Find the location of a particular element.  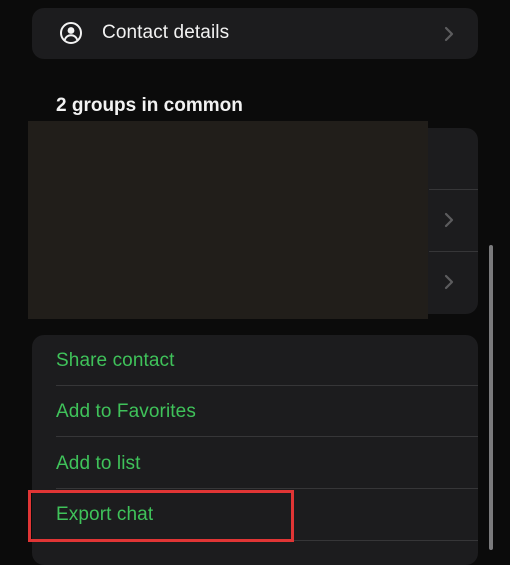

contact-details-row: Contact details is located at coordinates (255, 33).